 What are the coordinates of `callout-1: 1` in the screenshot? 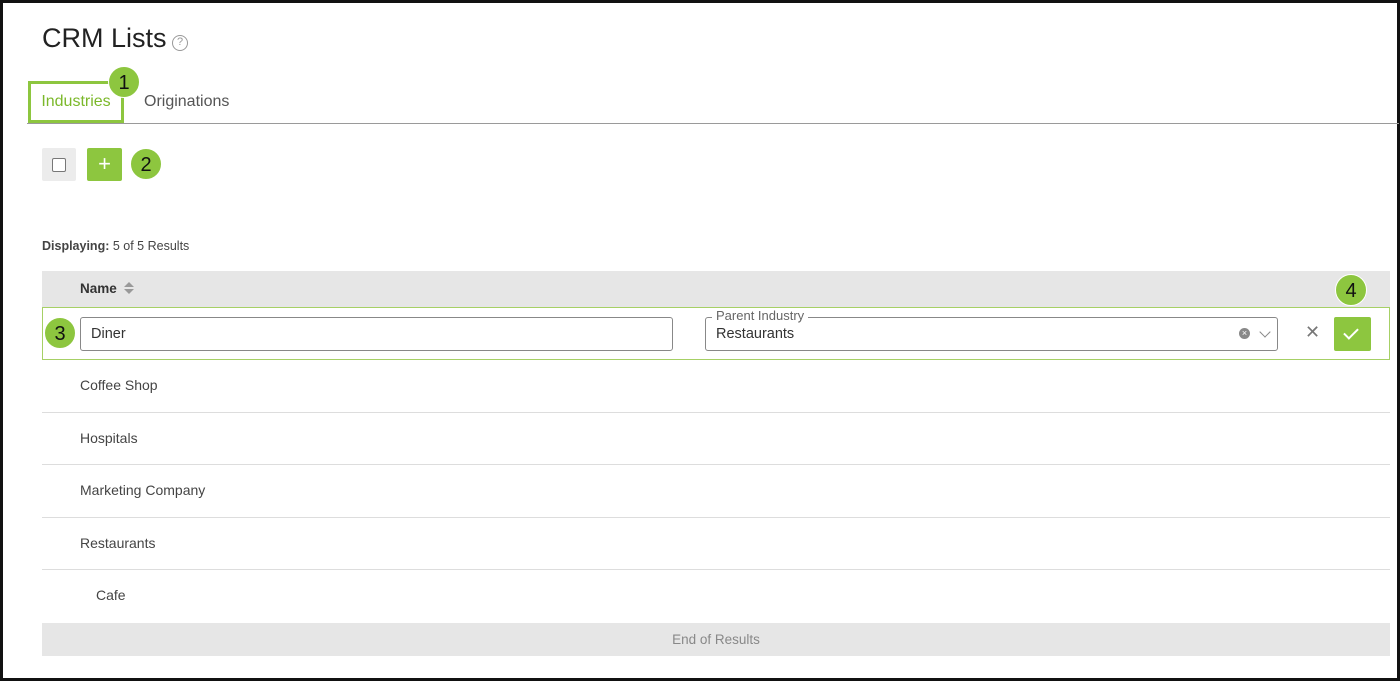 It's located at (124, 82).